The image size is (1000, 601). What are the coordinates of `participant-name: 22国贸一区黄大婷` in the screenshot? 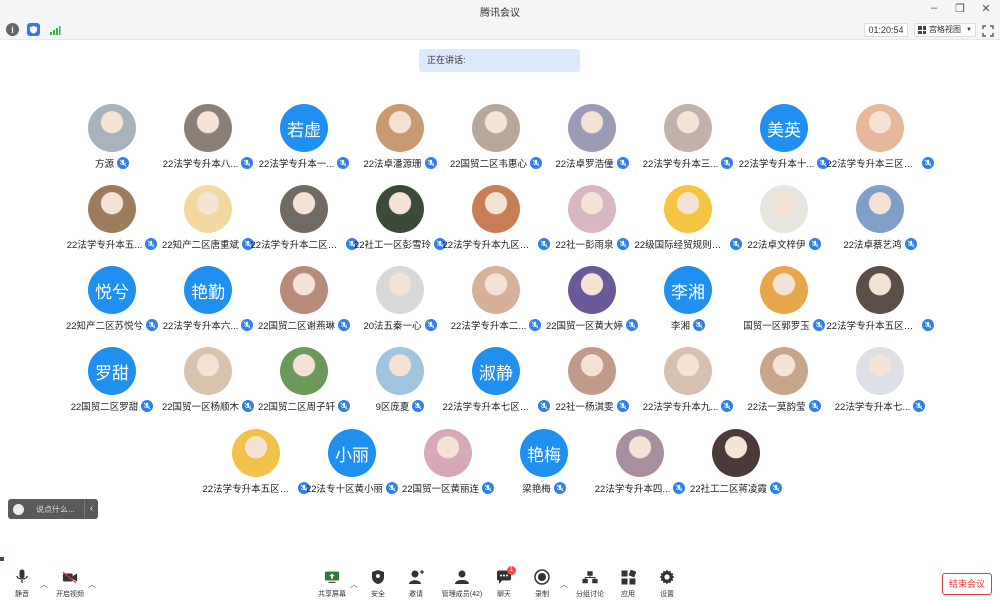 It's located at (584, 326).